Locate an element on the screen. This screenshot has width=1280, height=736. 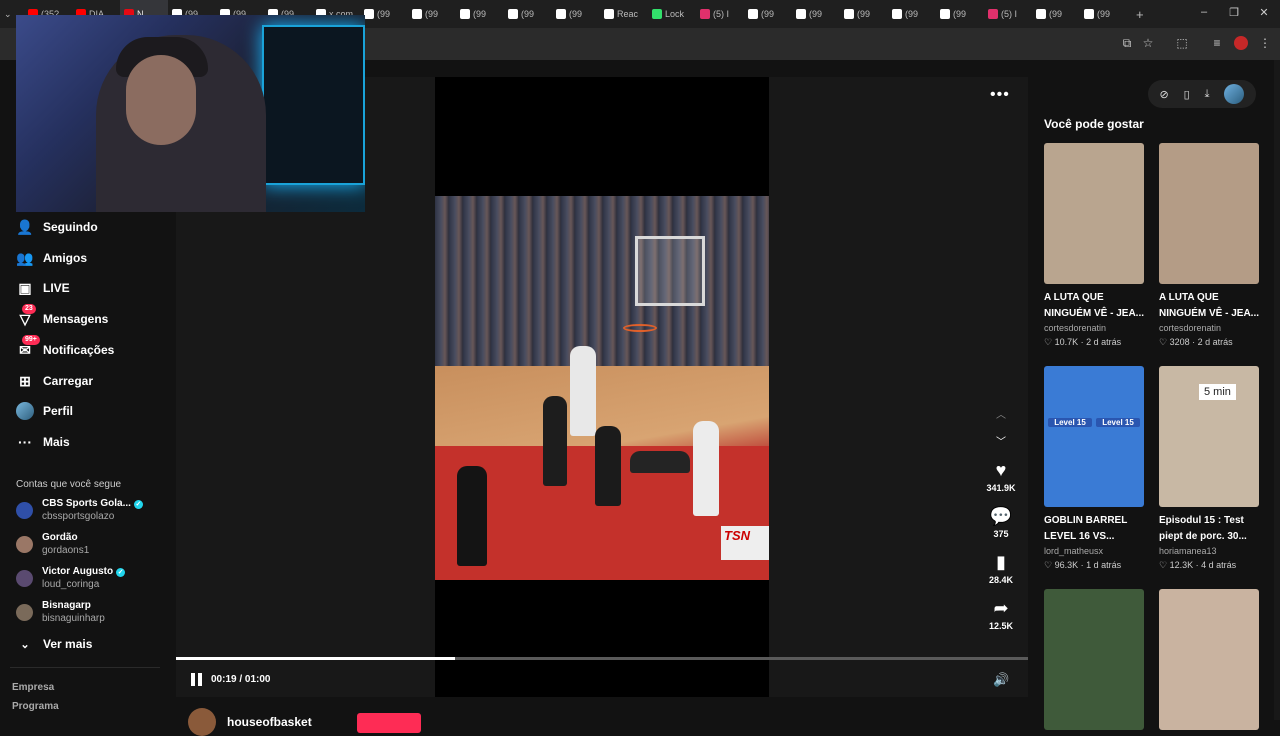
browser-profile-avatar is located at coordinates (1241, 43).